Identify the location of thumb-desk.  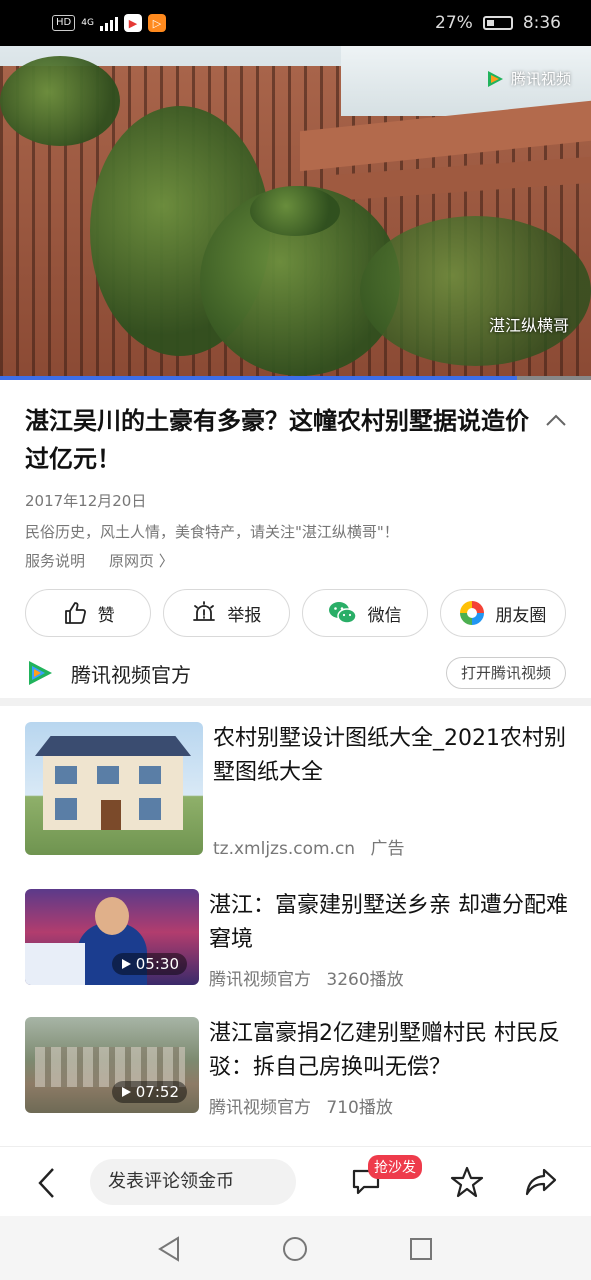
(55, 964).